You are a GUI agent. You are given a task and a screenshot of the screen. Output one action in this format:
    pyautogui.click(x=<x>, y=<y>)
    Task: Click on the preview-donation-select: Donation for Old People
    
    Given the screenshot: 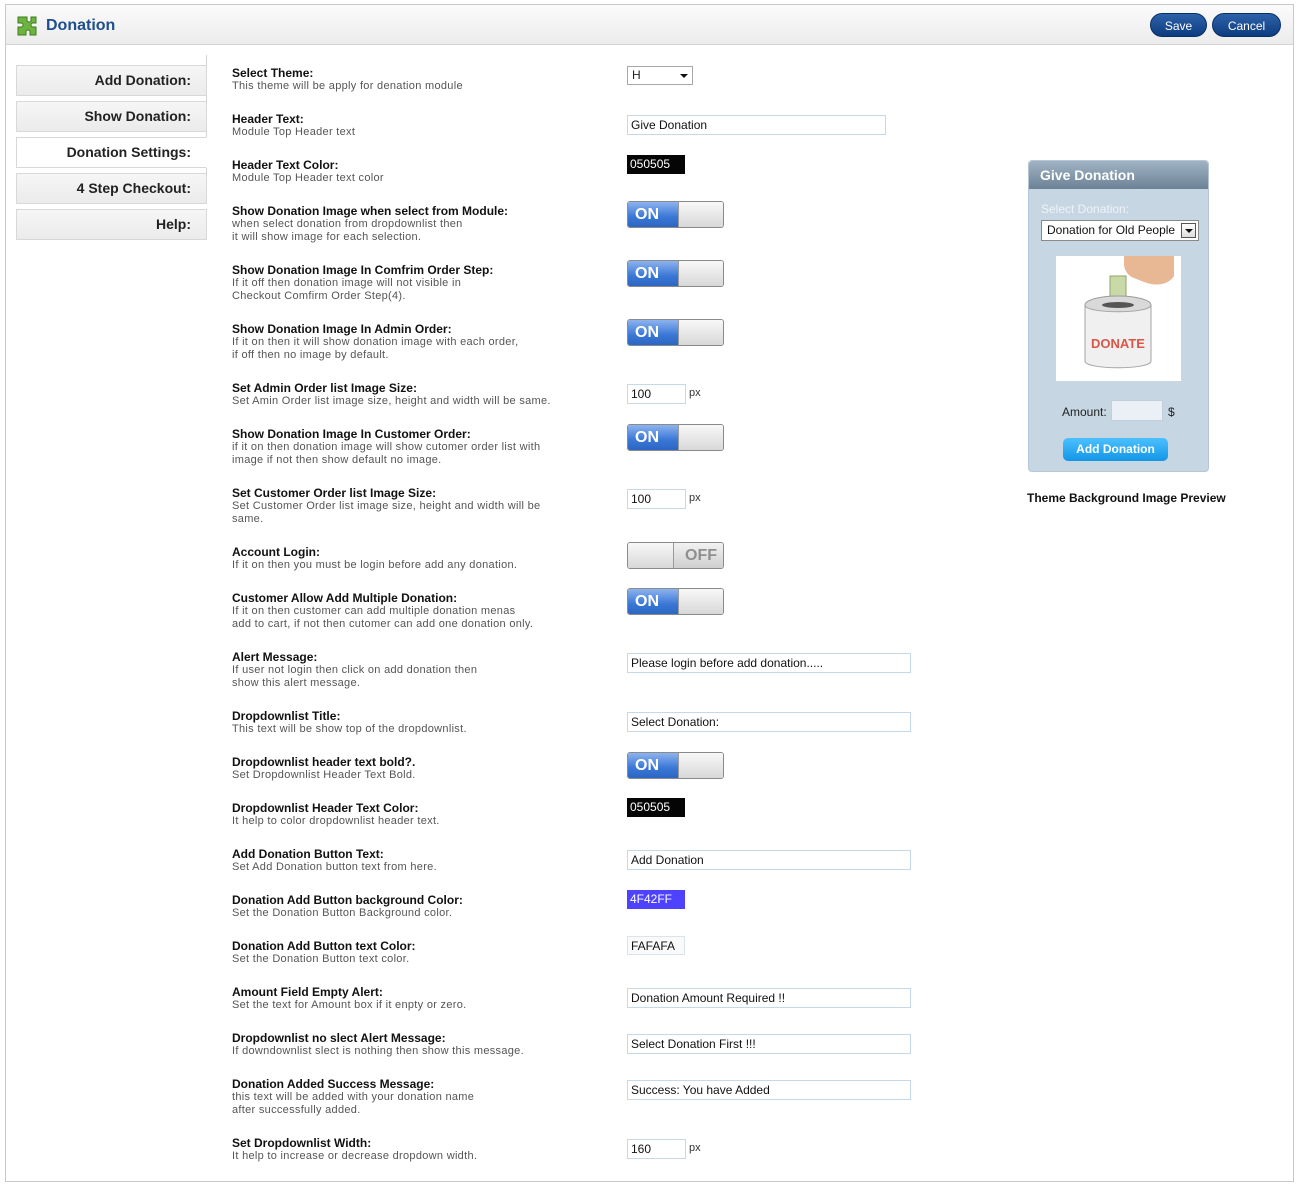 What is the action you would take?
    pyautogui.click(x=1120, y=230)
    